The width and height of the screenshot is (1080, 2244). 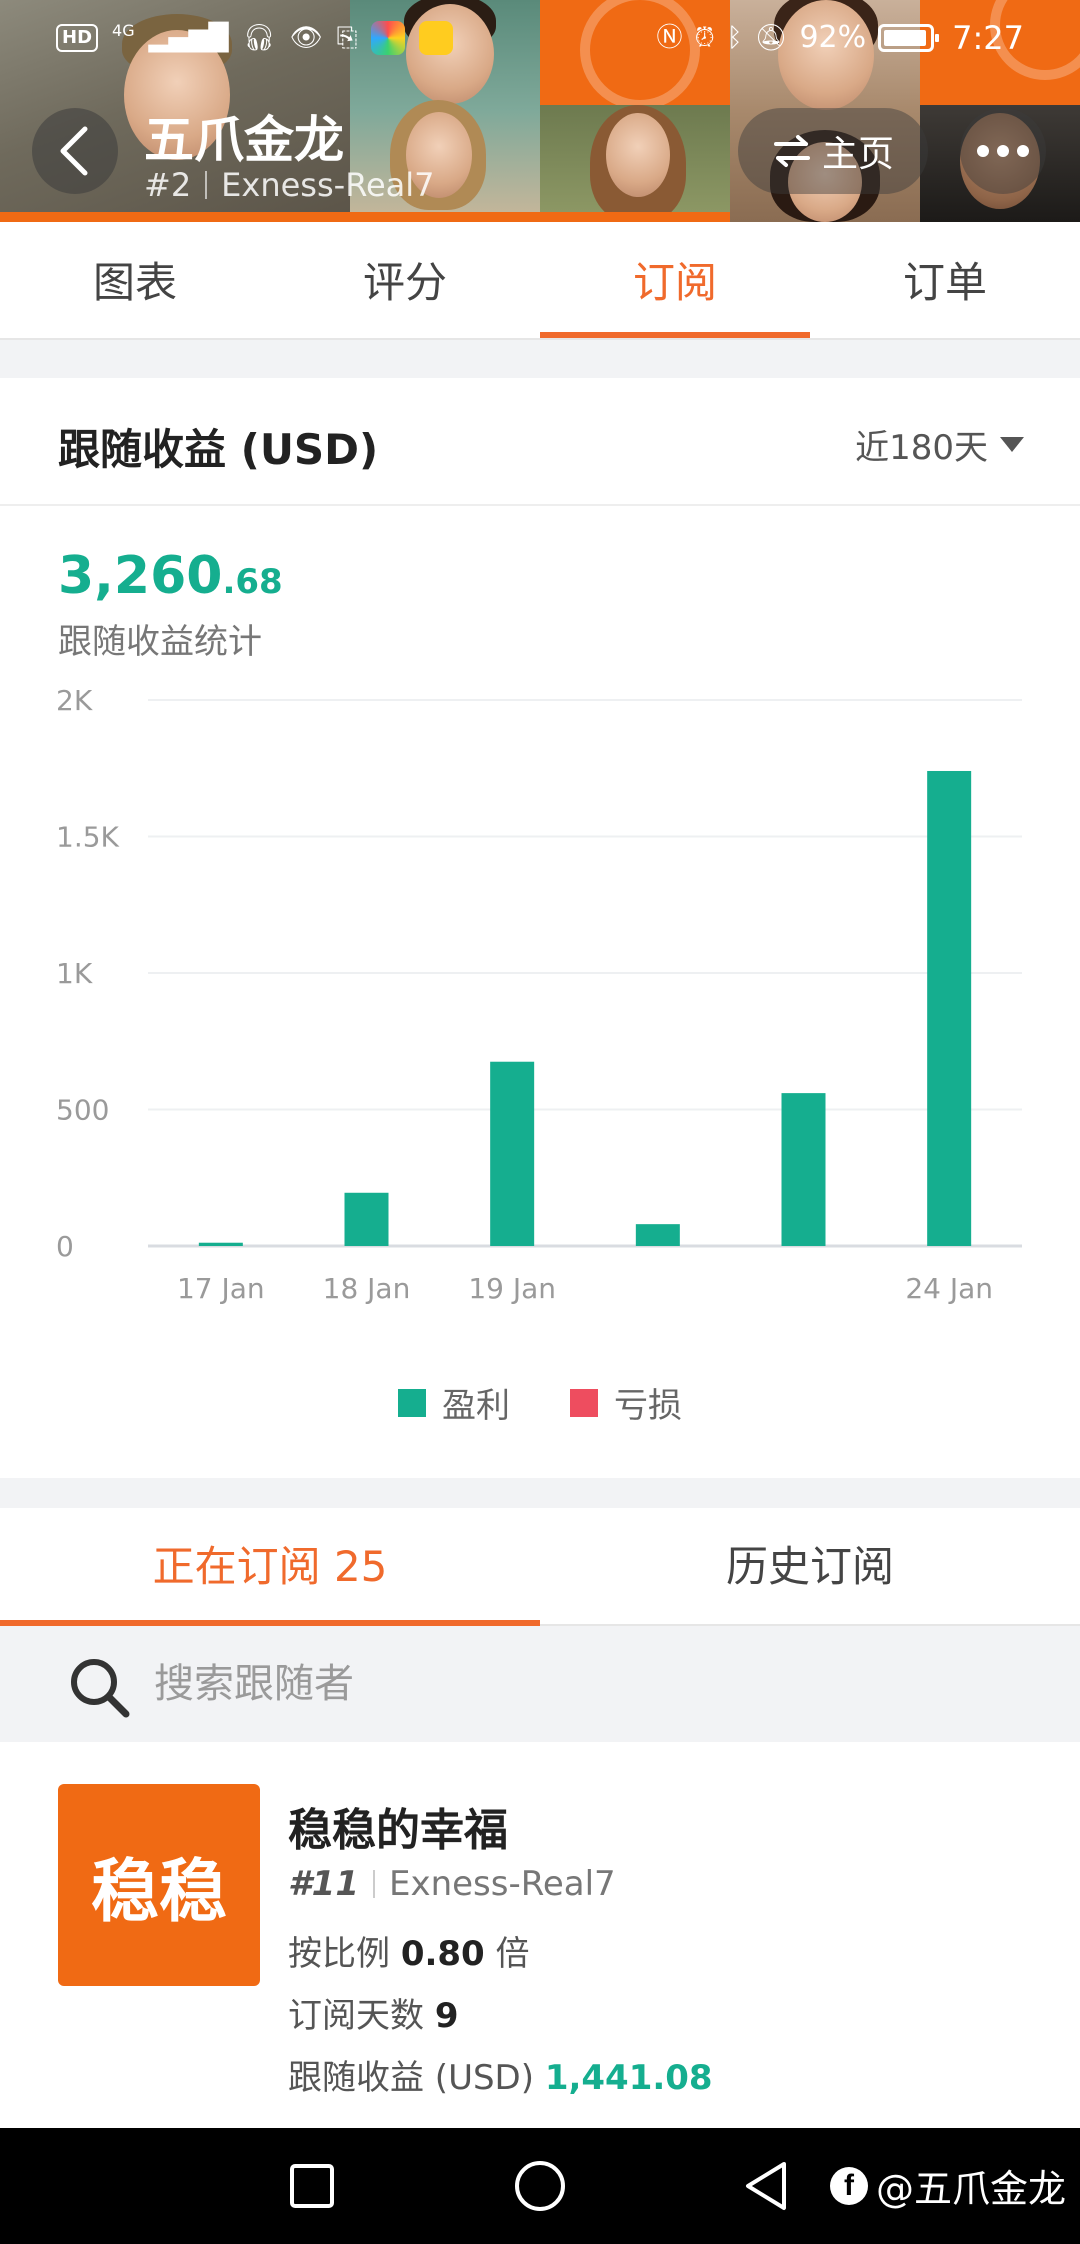 I want to click on clipboard-icon: ⎘, so click(x=347, y=38).